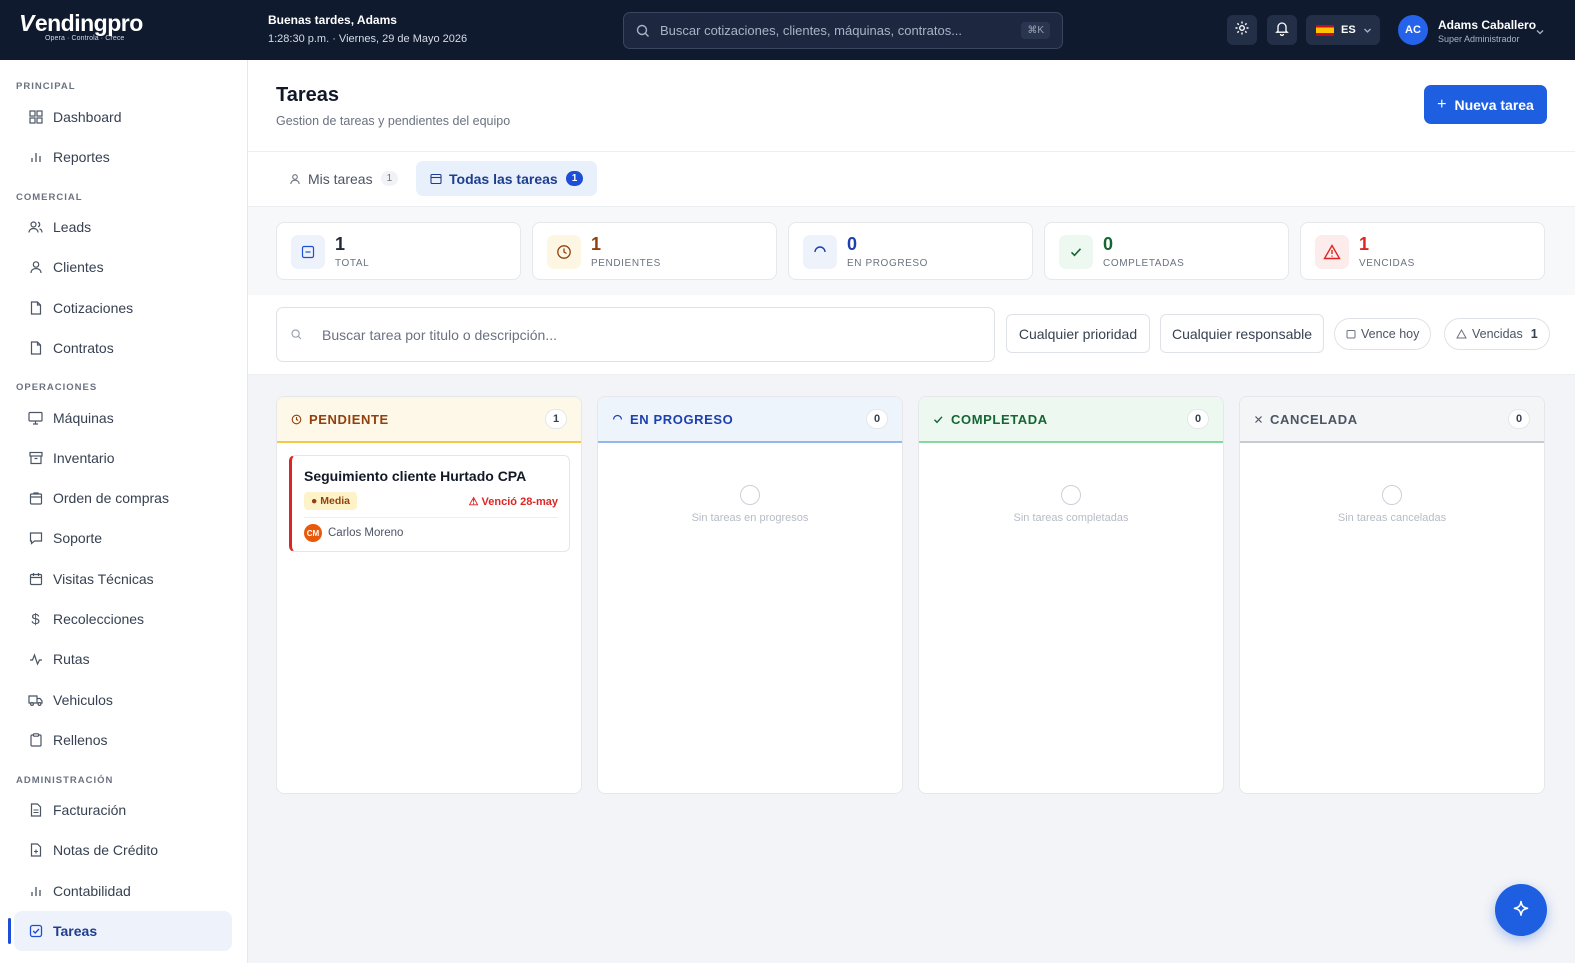 This screenshot has width=1575, height=963. I want to click on tabs-bar: Mis tareas 1 Todas las tareas 1, so click(911, 179).